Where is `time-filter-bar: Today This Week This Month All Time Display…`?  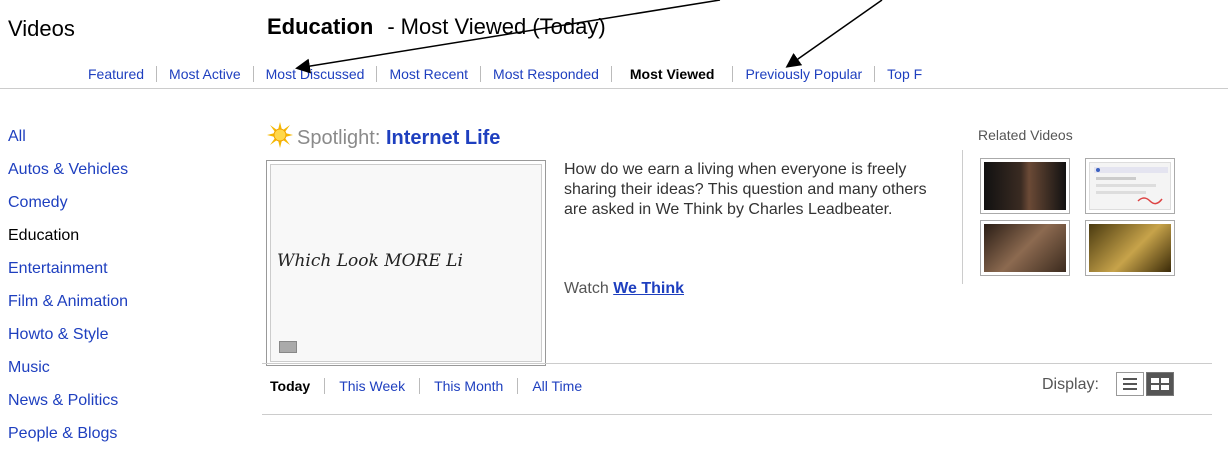 time-filter-bar: Today This Week This Month All Time Display… is located at coordinates (737, 389).